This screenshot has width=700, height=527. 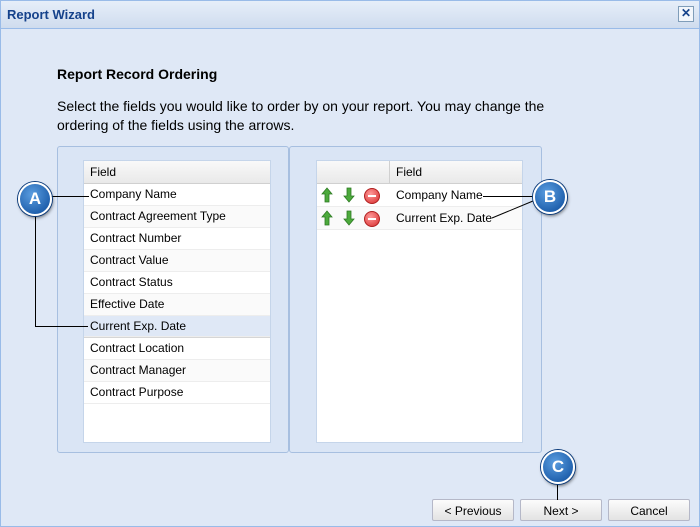 I want to click on next-button: Next >, so click(x=561, y=510).